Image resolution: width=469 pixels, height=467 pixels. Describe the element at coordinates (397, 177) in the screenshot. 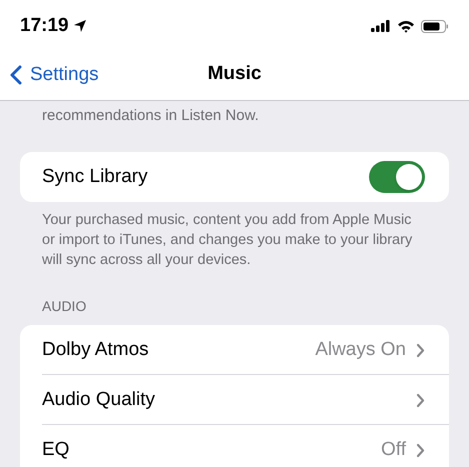

I see `toggle-switch` at that location.